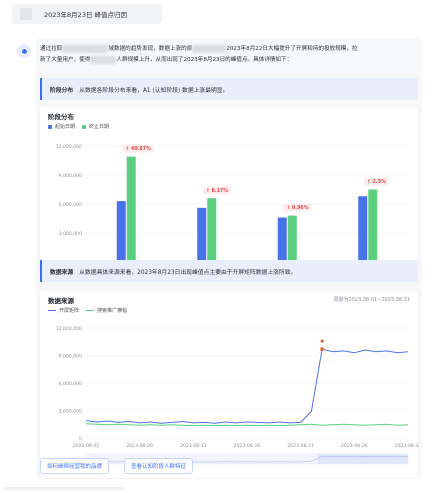 Image resolution: width=441 pixels, height=493 pixels. Describe the element at coordinates (217, 191) in the screenshot. I see `change-label: ↑ 8.17%` at that location.